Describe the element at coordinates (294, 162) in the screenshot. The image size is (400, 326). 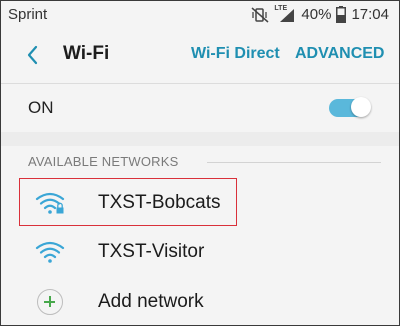
I see `section-header-divider` at that location.